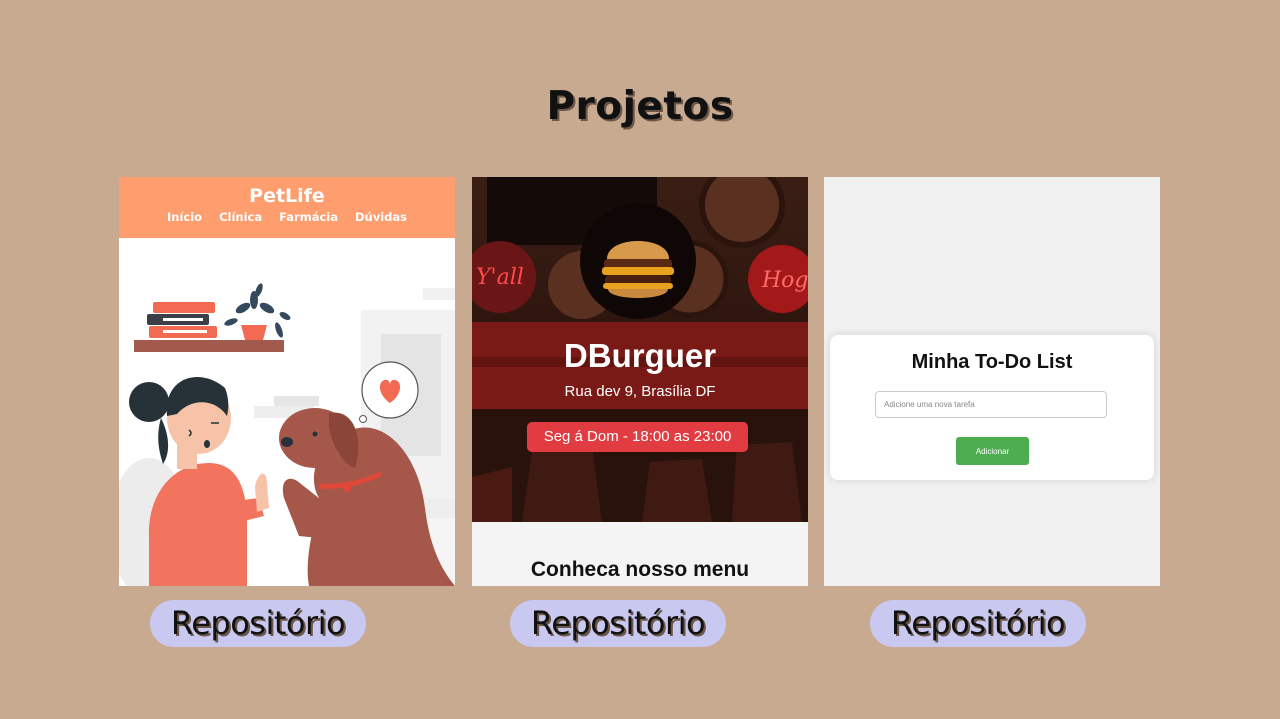 This screenshot has width=1280, height=719. I want to click on petlife-nav-inicio: Início, so click(184, 217).